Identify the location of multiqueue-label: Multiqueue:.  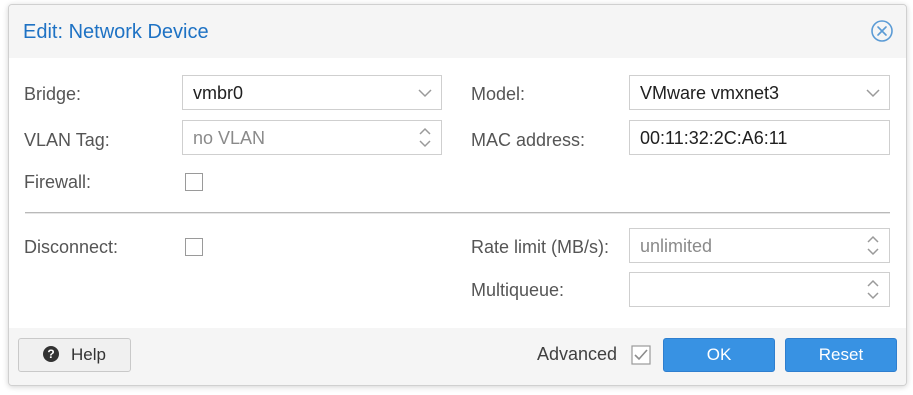
(518, 290).